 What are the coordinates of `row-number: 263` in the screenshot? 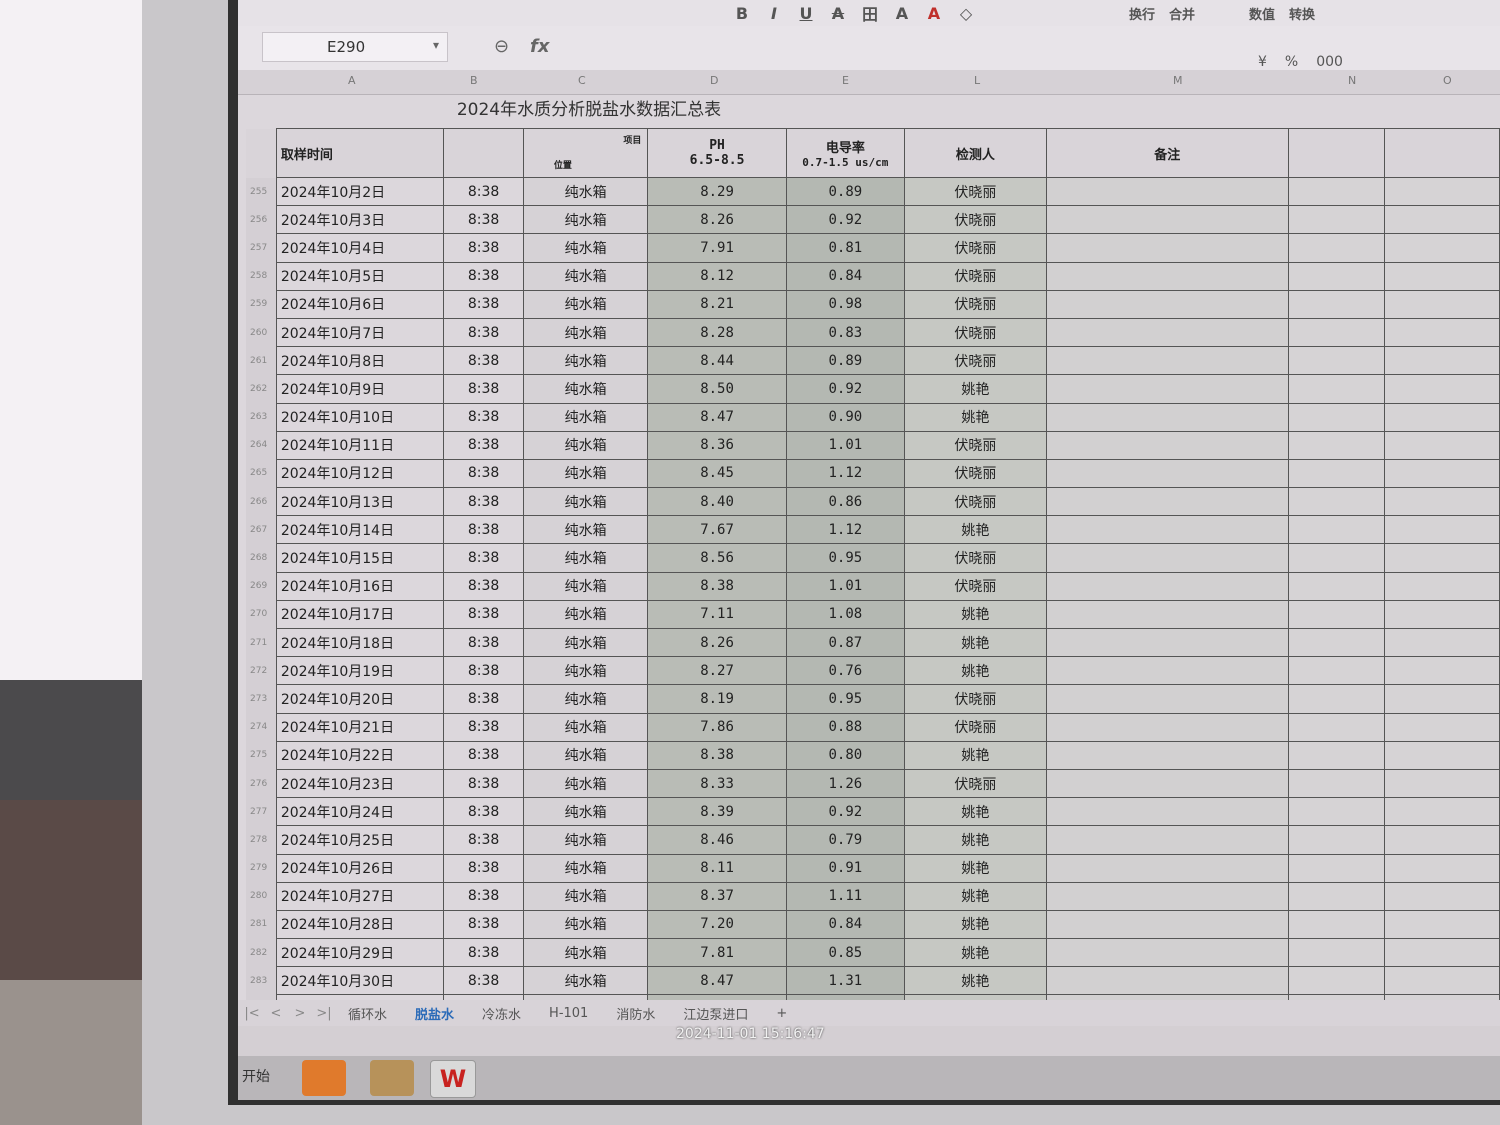 It's located at (261, 417).